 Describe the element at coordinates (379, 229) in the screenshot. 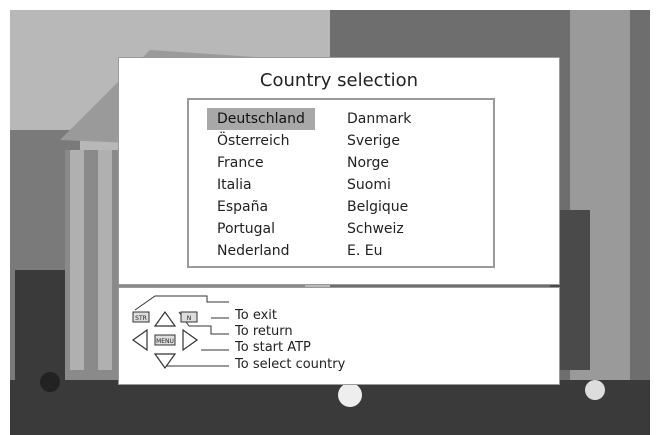

I see `country-item-schweiz: Schweiz` at that location.